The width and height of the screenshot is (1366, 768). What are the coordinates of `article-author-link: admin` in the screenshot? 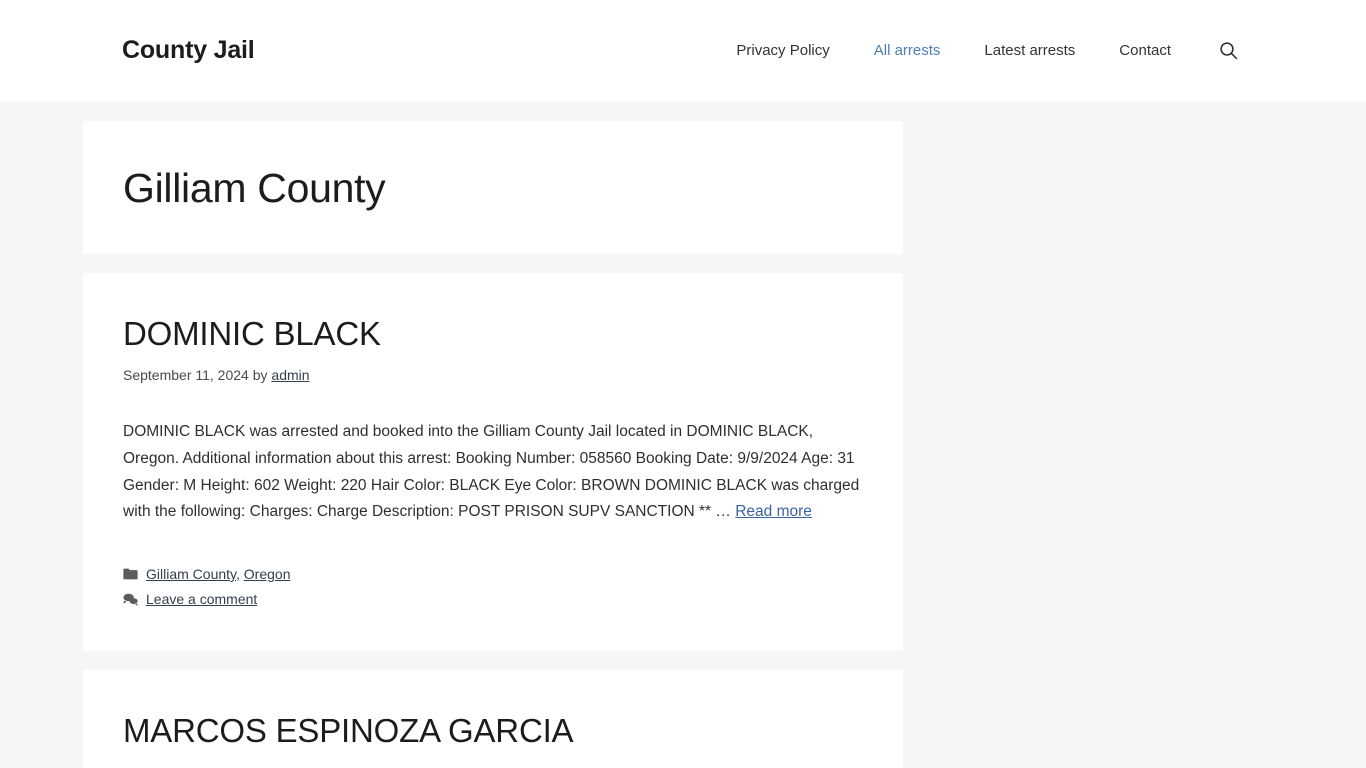 It's located at (290, 375).